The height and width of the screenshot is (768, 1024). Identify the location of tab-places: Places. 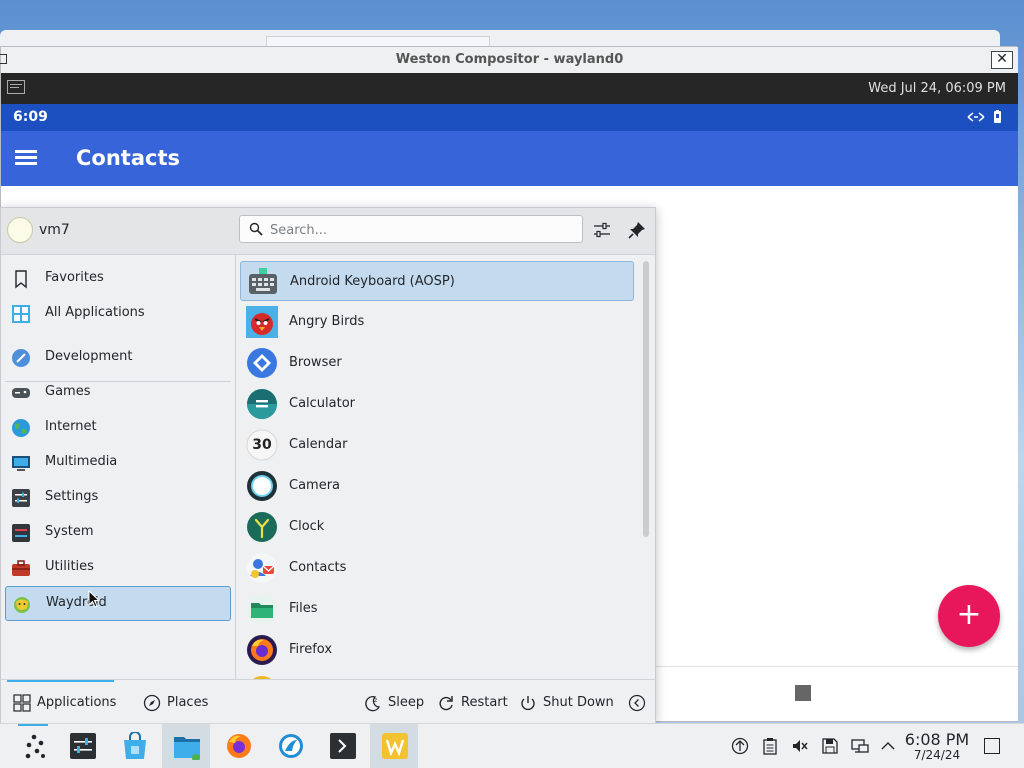
(177, 702).